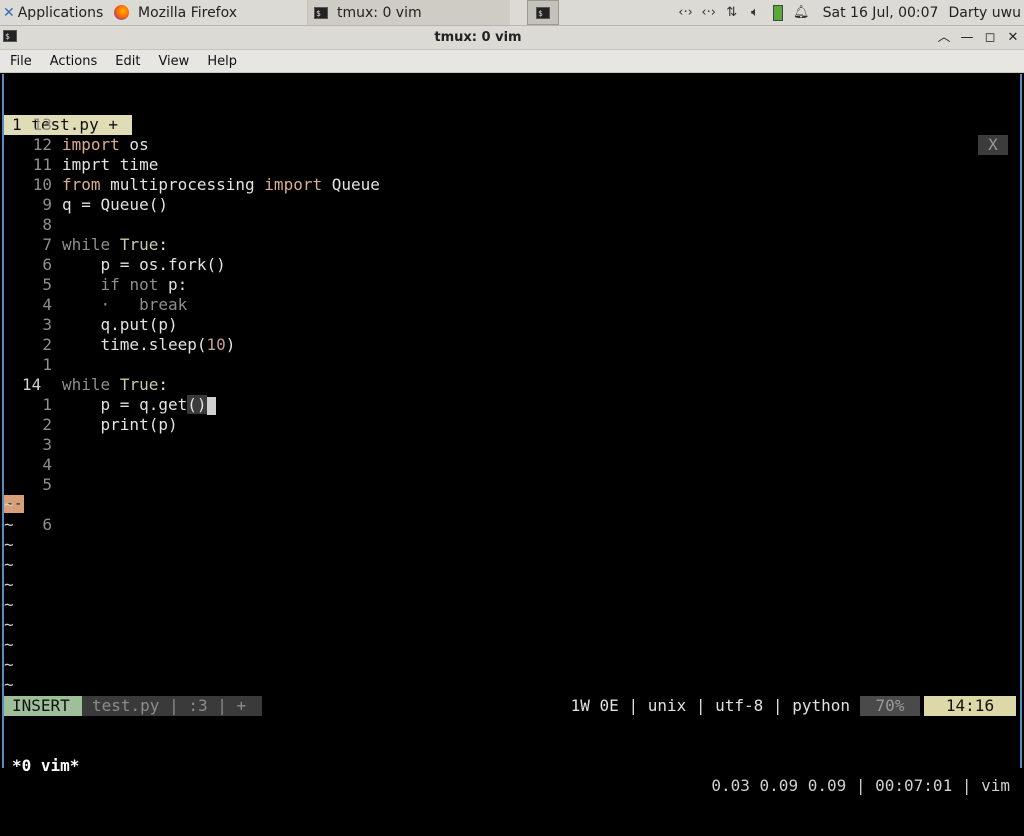 The width and height of the screenshot is (1024, 836). What do you see at coordinates (172, 61) in the screenshot?
I see `menu-view: View` at bounding box center [172, 61].